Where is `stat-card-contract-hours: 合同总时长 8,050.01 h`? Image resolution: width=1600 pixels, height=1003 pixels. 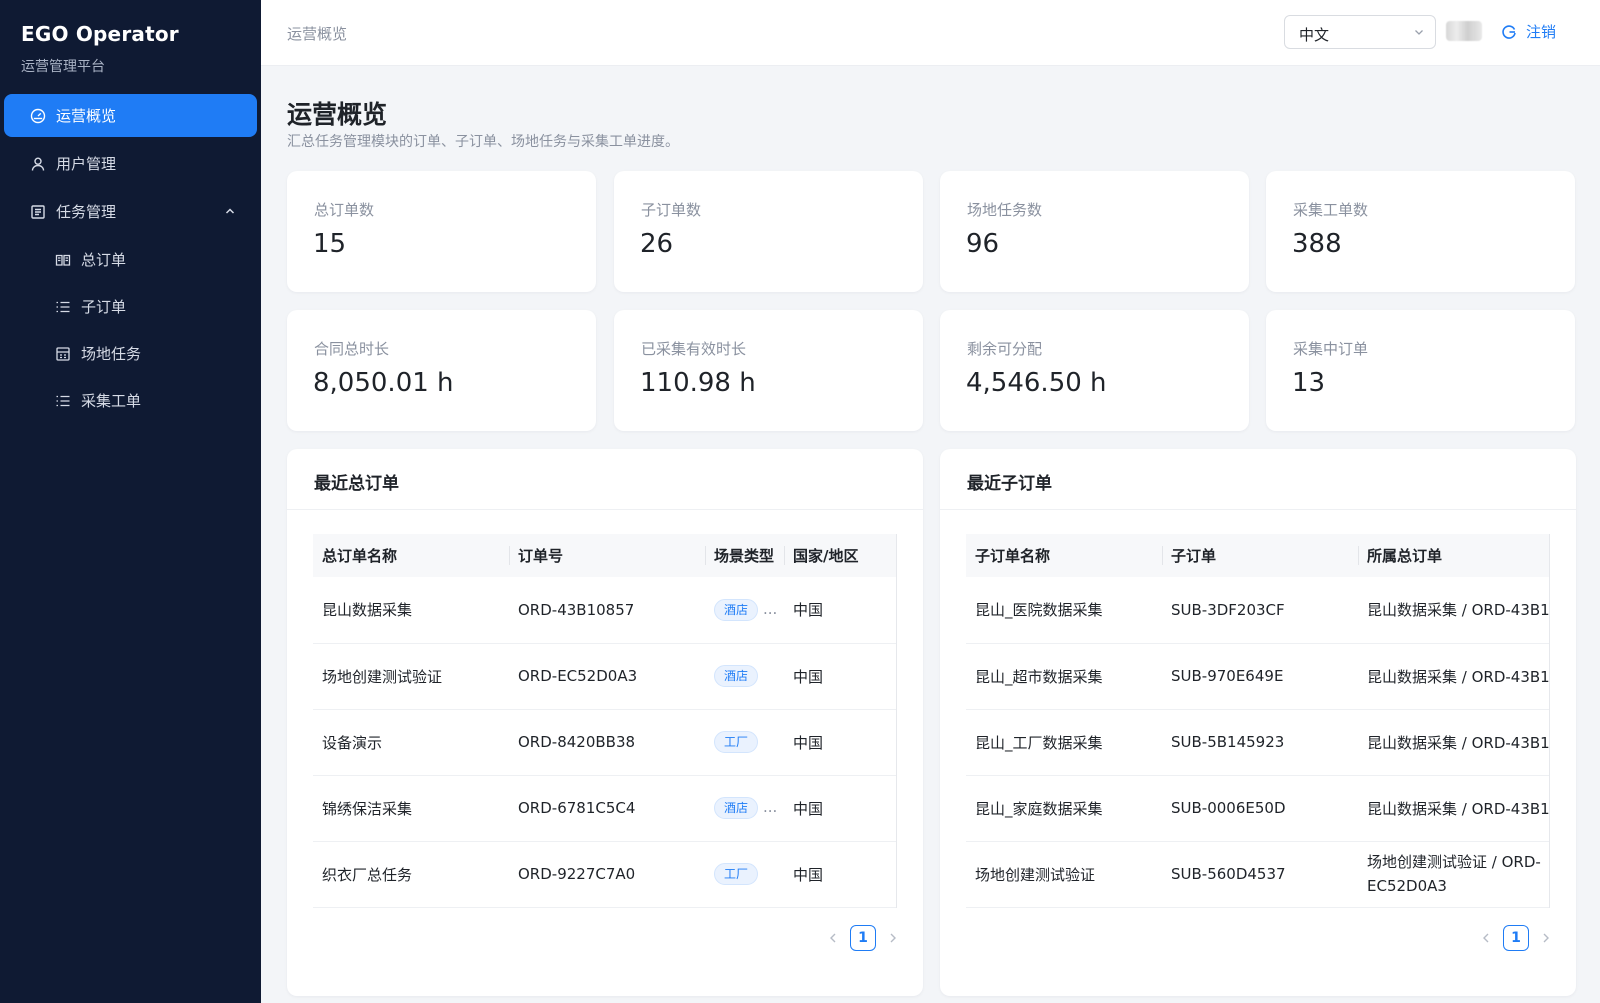
stat-card-contract-hours: 合同总时长 8,050.01 h is located at coordinates (441, 370).